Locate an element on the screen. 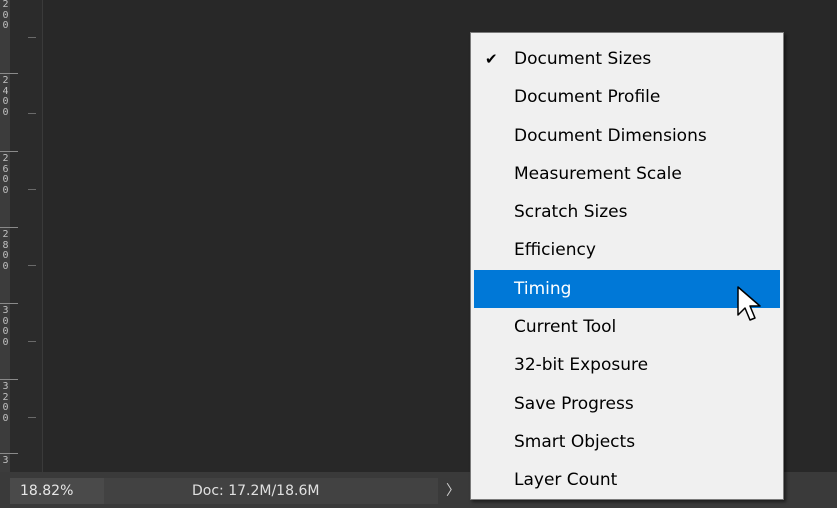 This screenshot has height=508, width=837. menu-item-save-progress: Save Progress is located at coordinates (627, 404).